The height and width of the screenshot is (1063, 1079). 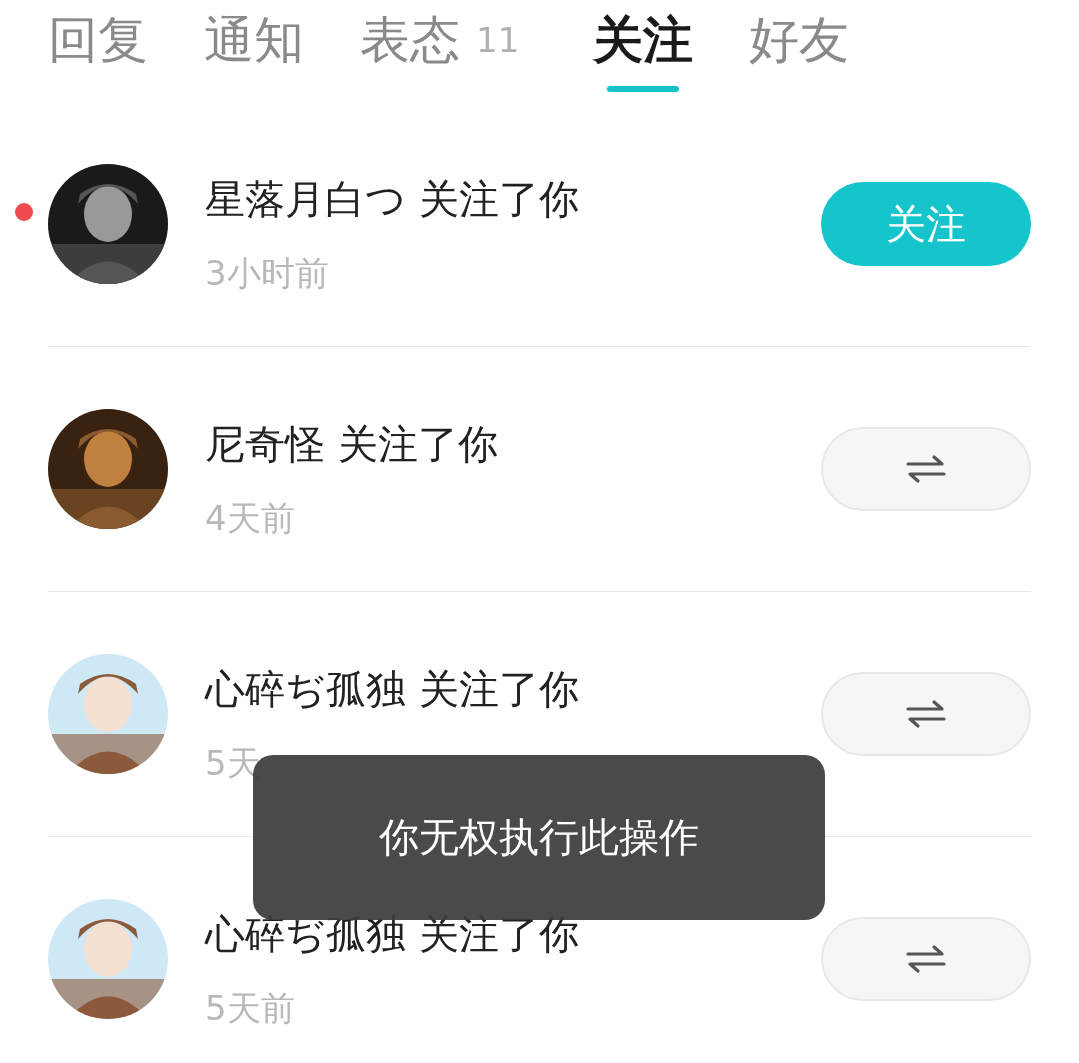 I want to click on tab: 回复, so click(x=98, y=40).